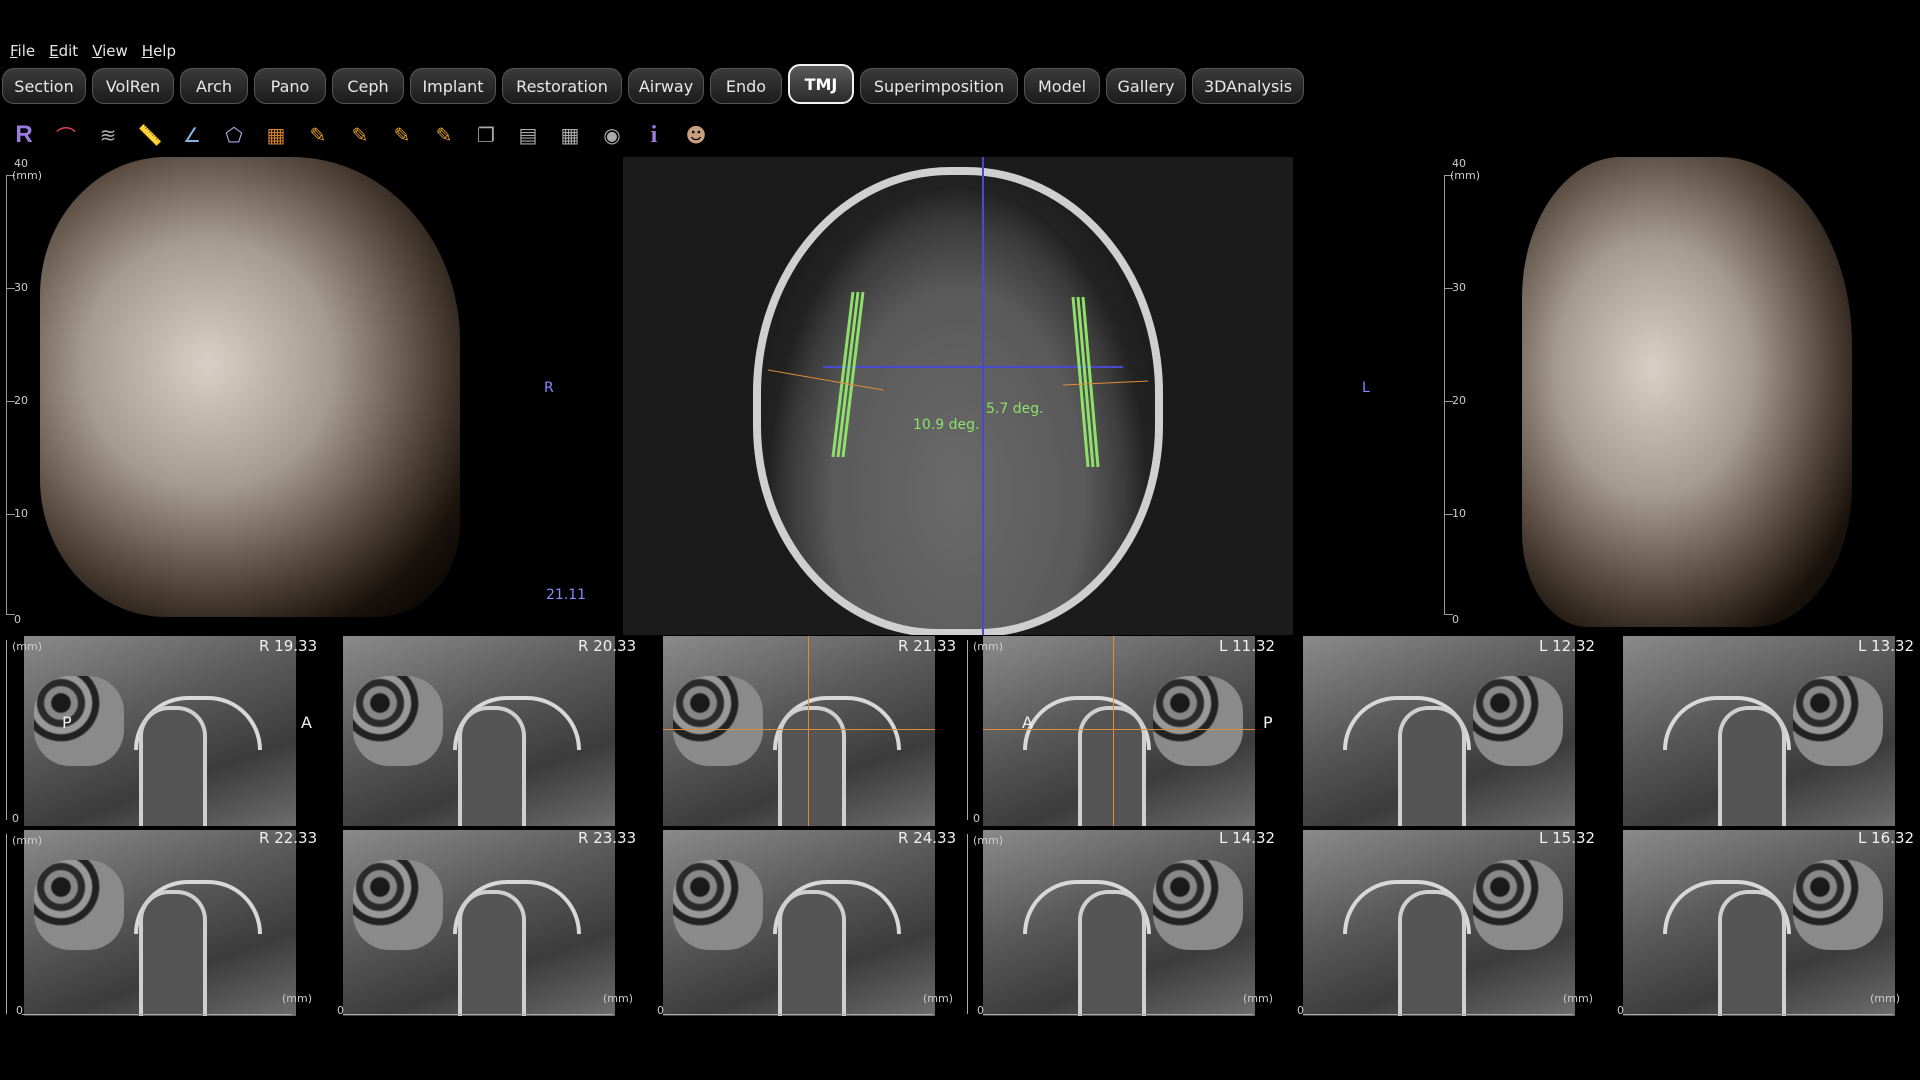 The width and height of the screenshot is (1920, 1080). What do you see at coordinates (570, 135) in the screenshot?
I see `grid-icon: ▦` at bounding box center [570, 135].